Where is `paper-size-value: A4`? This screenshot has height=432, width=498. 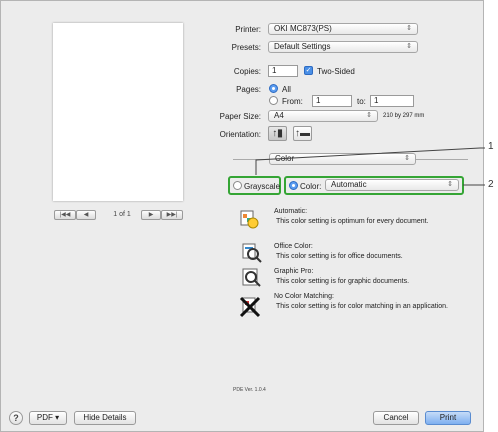 paper-size-value: A4 is located at coordinates (279, 115).